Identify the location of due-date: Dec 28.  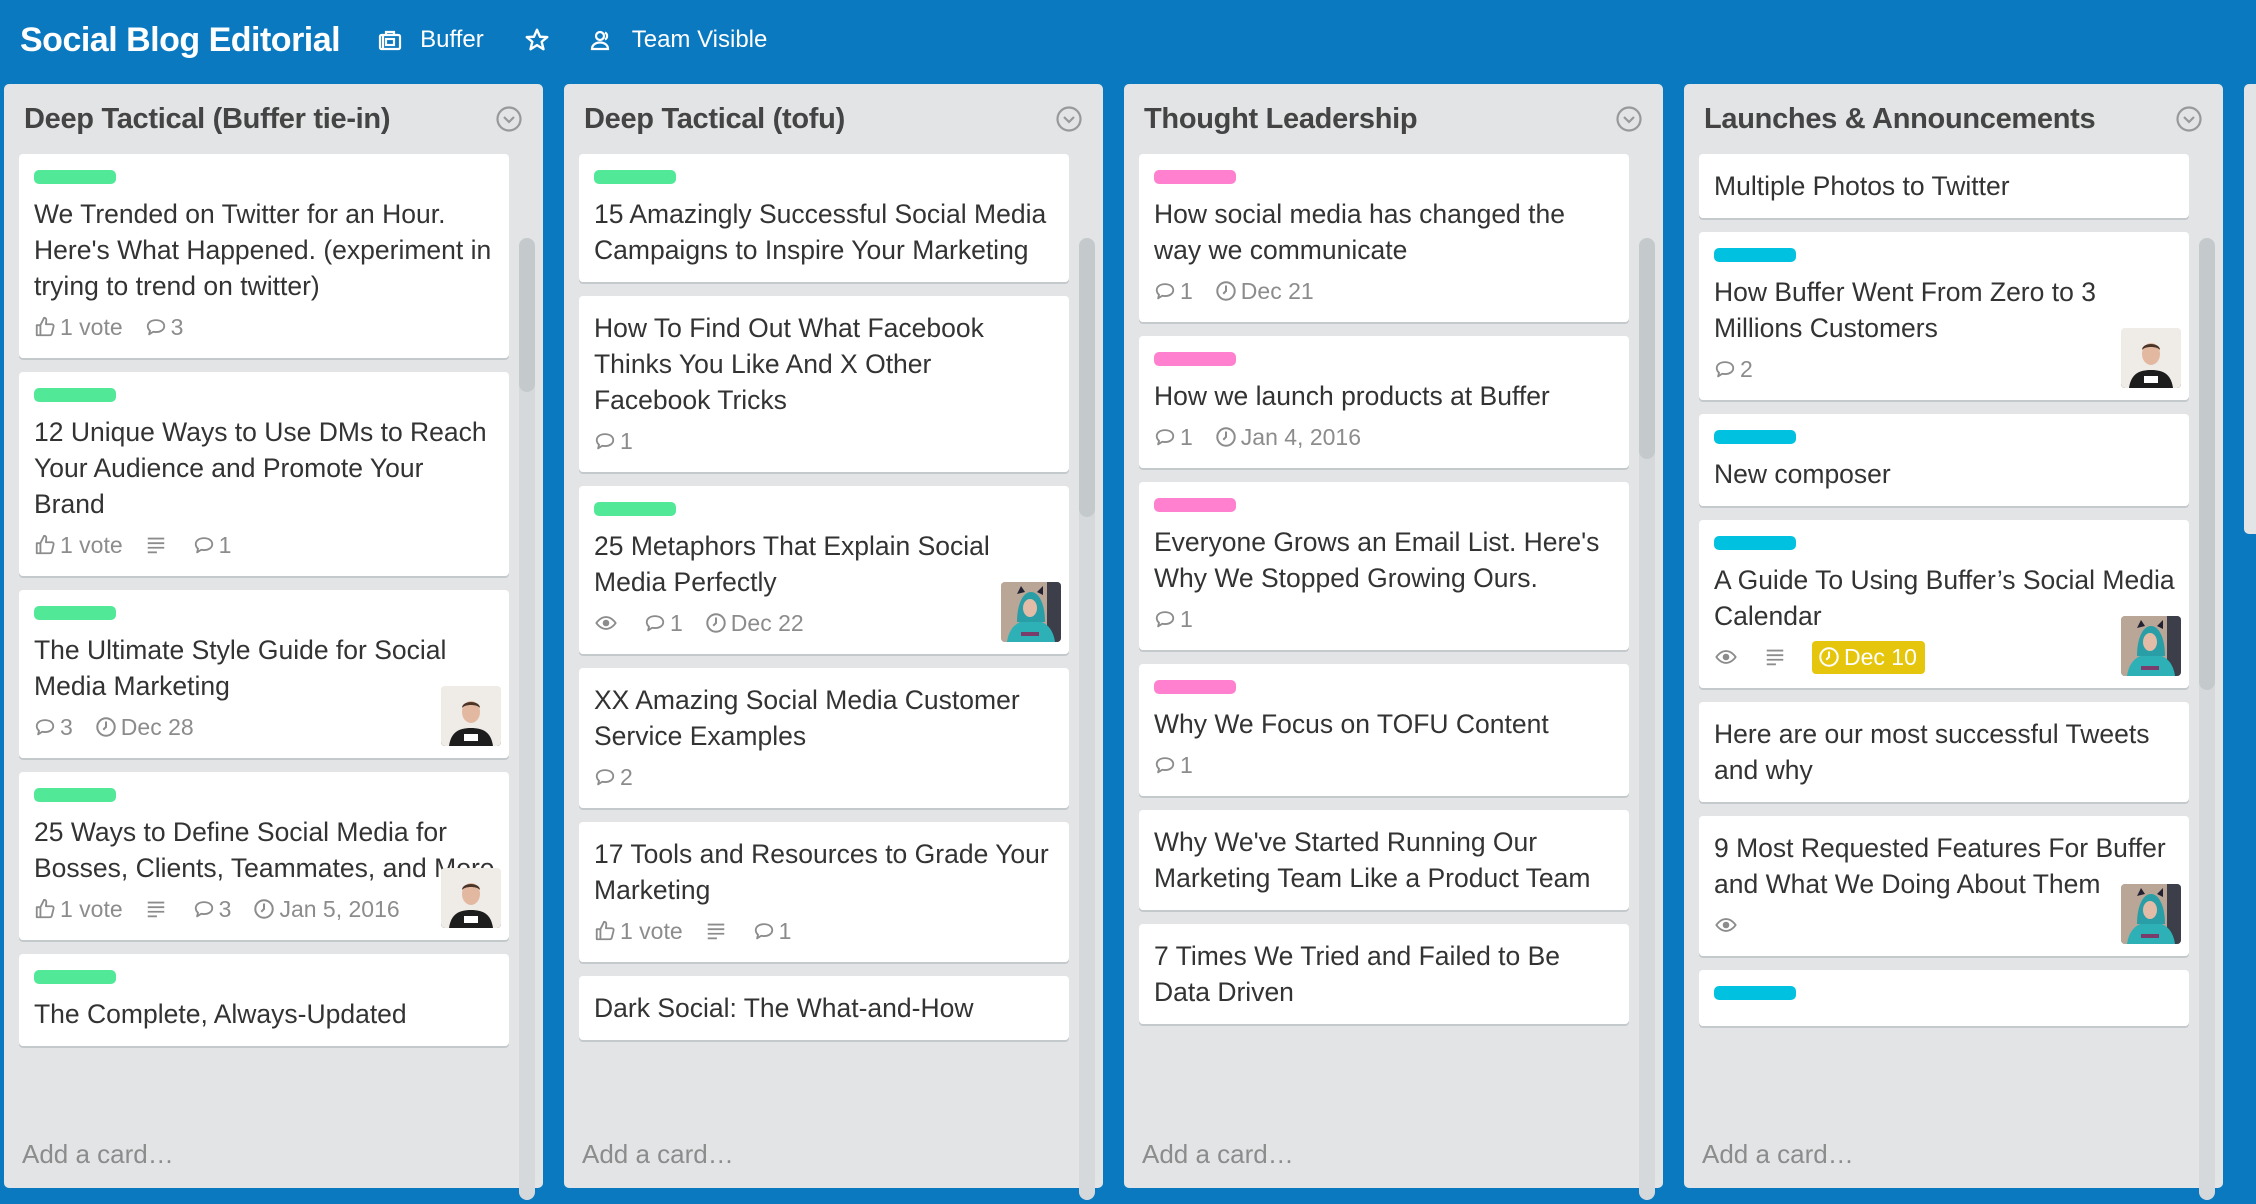
(157, 726).